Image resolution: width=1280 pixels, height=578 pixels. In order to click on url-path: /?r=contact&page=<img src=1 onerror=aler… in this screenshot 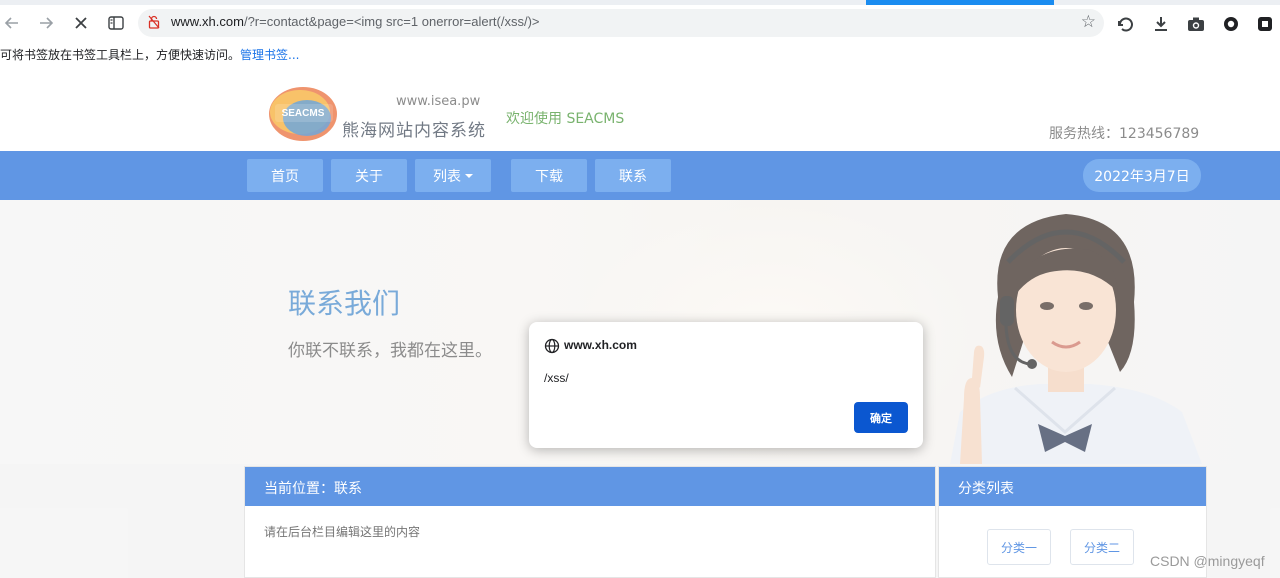, I will do `click(391, 21)`.